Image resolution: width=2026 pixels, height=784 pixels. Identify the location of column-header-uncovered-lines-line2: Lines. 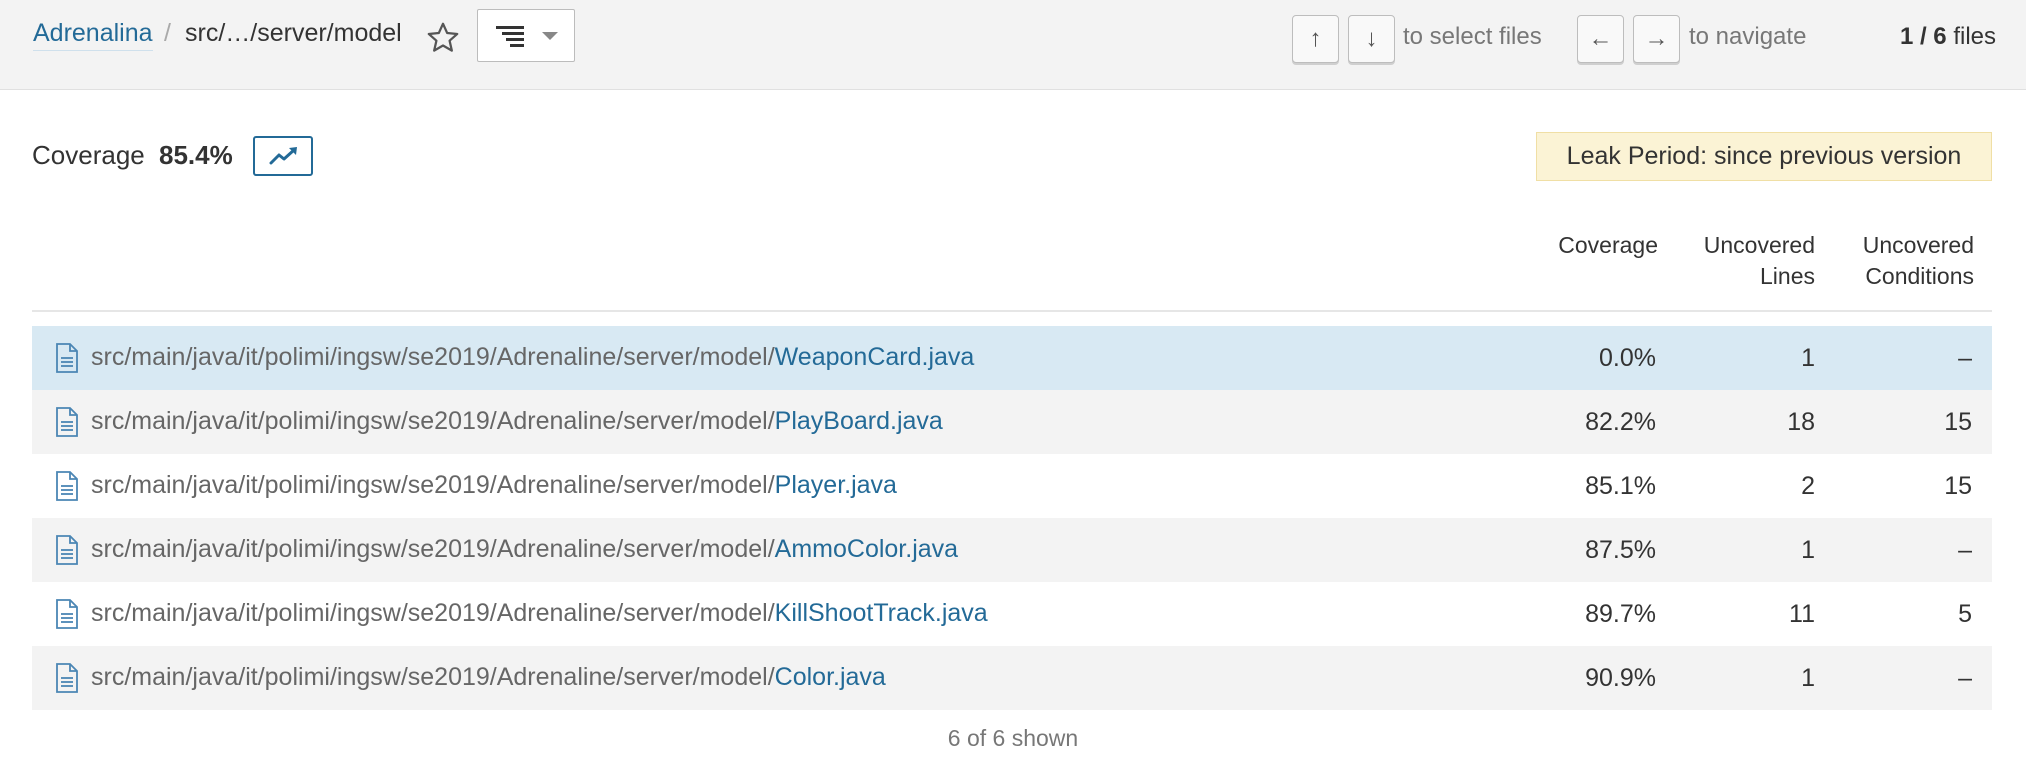
(1787, 276).